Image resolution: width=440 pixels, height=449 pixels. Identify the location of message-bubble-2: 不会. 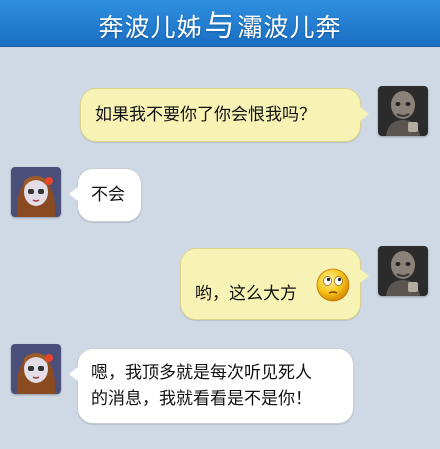
(105, 195).